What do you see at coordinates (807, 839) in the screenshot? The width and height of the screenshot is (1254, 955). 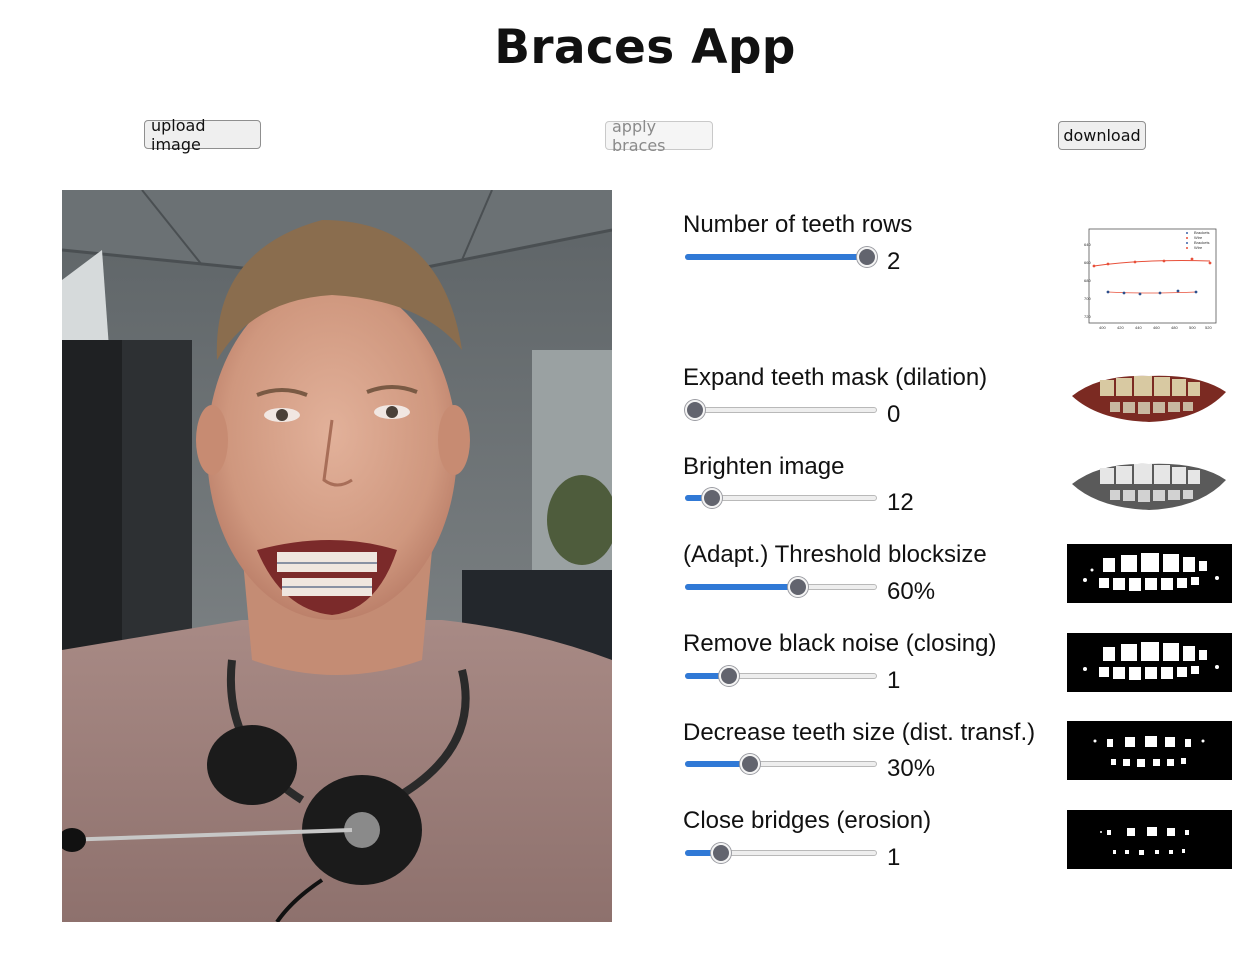 I see `control-erosion: Close bridges (erosion) 1` at bounding box center [807, 839].